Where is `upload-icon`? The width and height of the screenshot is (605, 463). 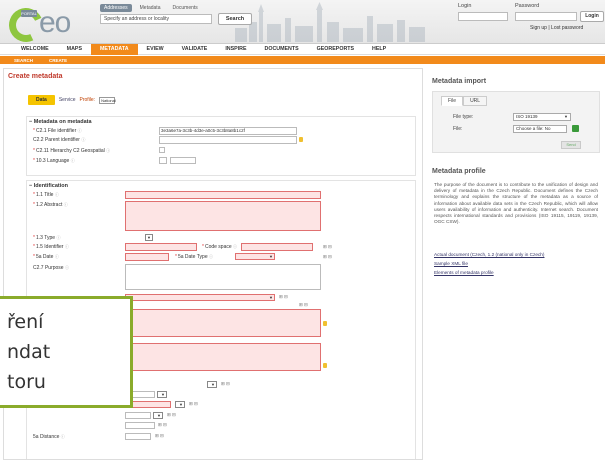
upload-icon is located at coordinates (575, 128).